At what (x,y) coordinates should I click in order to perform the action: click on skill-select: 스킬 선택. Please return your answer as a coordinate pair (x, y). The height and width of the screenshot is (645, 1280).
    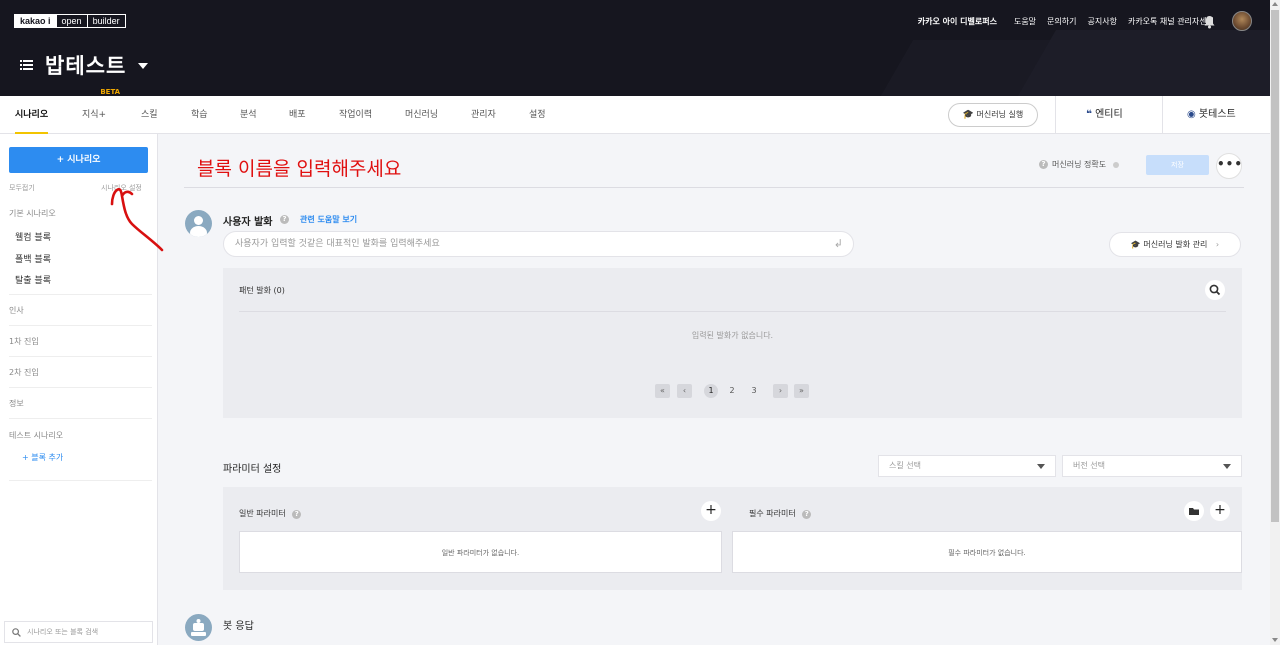
    Looking at the image, I should click on (967, 466).